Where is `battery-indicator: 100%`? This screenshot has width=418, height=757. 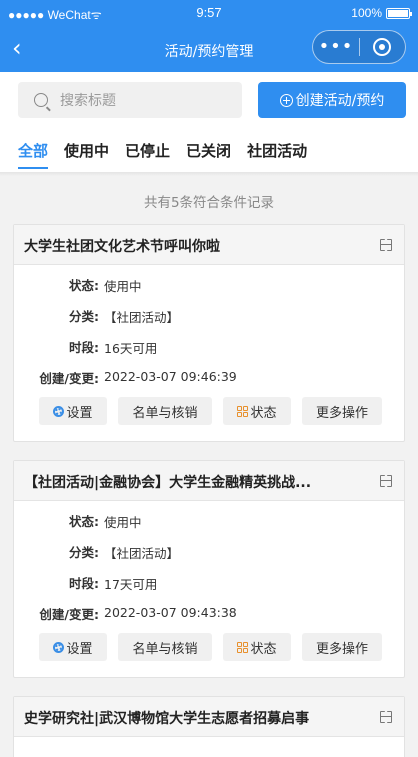
battery-indicator: 100% is located at coordinates (381, 13).